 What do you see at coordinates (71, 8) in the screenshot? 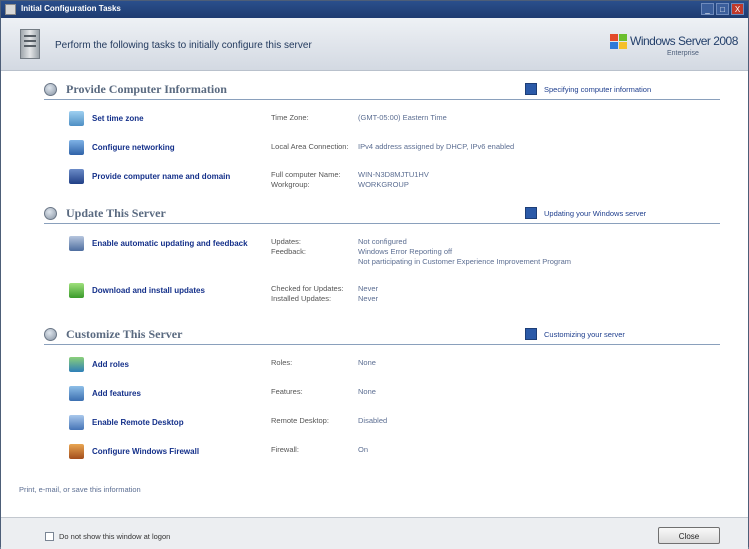
I see `window-title: Initial Configuration Tasks` at bounding box center [71, 8].